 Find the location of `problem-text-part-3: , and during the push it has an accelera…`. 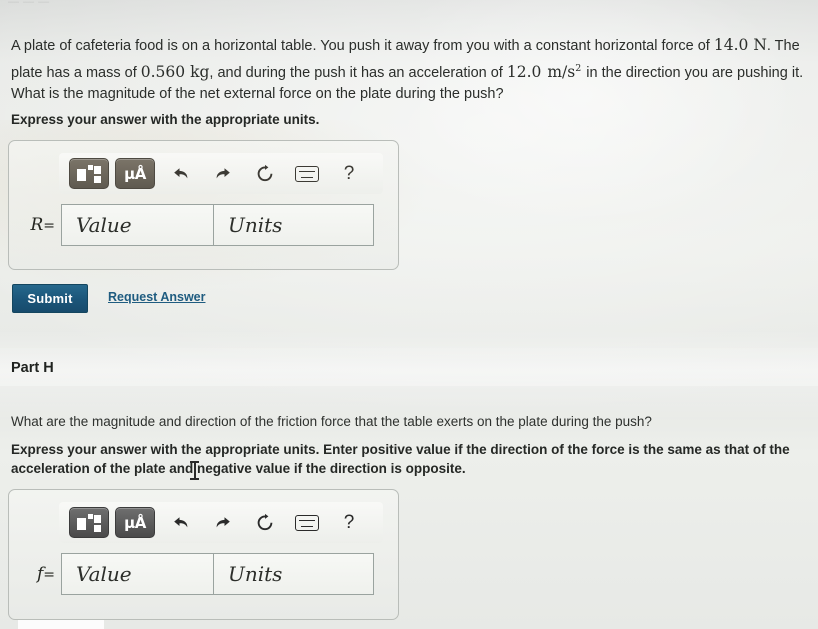

problem-text-part-3: , and during the push it has an accelera… is located at coordinates (358, 72).